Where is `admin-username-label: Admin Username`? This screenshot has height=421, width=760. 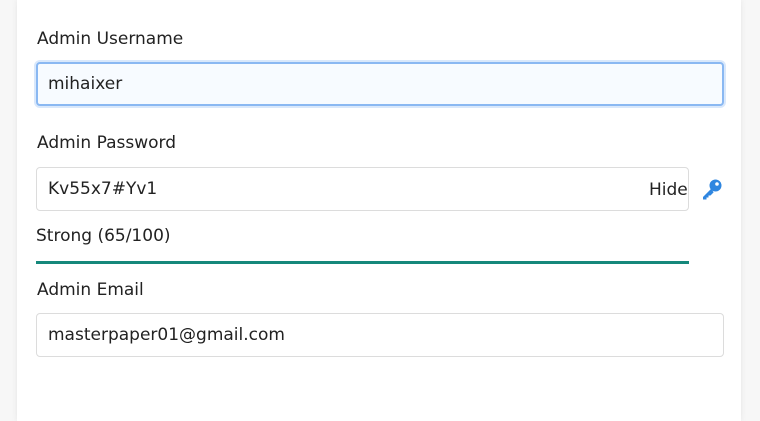 admin-username-label: Admin Username is located at coordinates (110, 39).